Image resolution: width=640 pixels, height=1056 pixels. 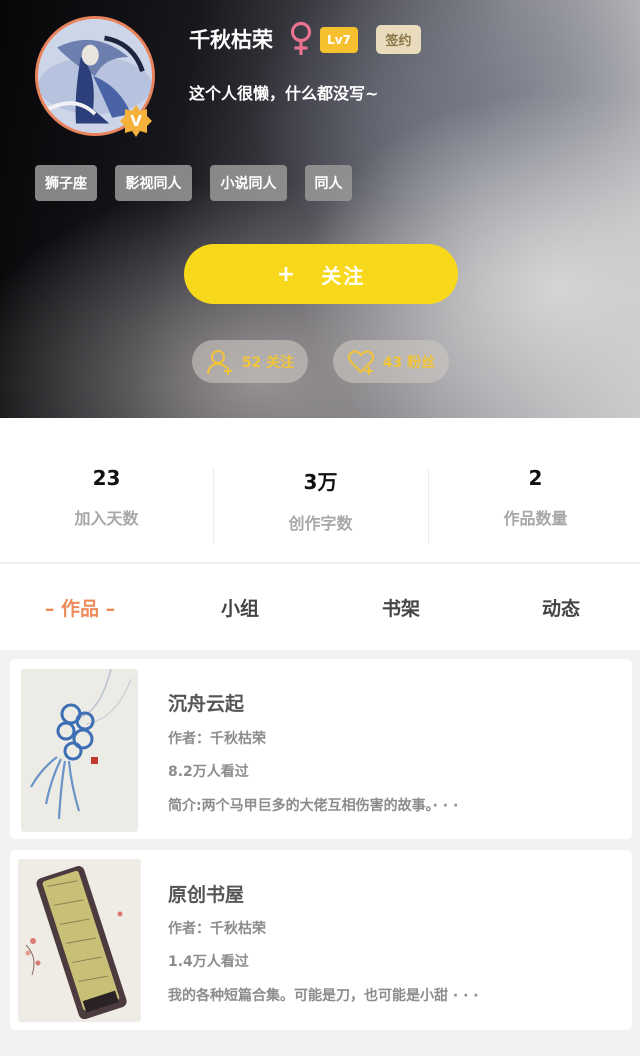 I want to click on stat-join-days: 23 加入天数, so click(x=106, y=497).